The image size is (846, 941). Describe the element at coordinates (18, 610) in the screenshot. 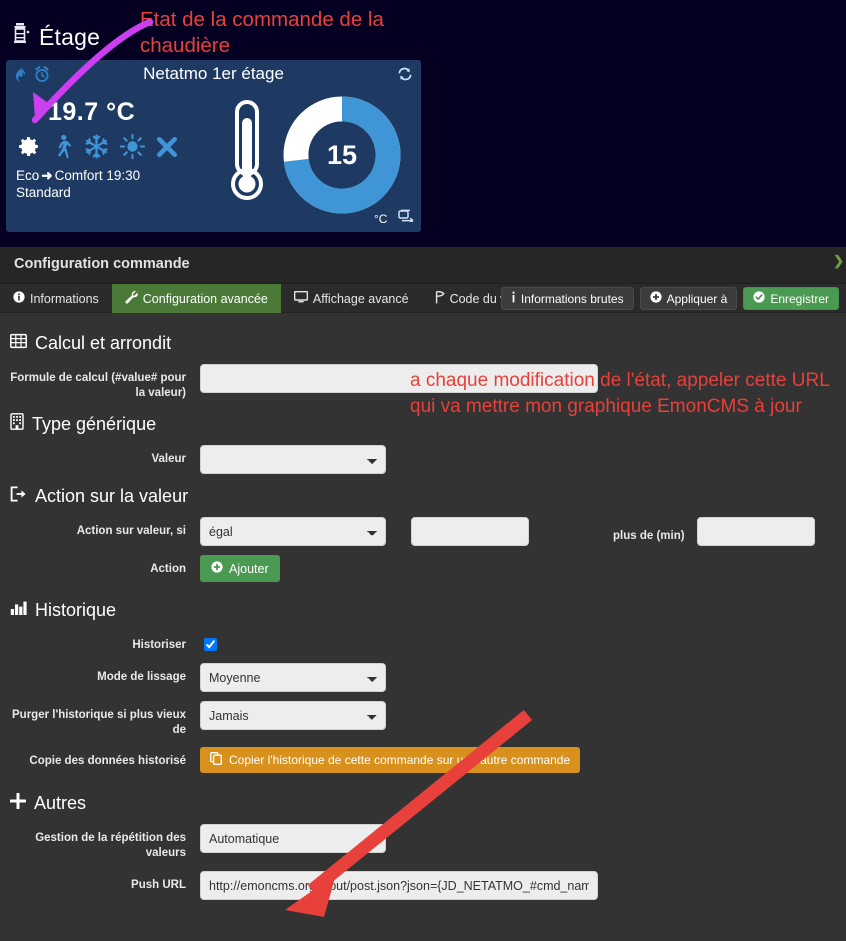

I see `bar-chart-icon` at that location.